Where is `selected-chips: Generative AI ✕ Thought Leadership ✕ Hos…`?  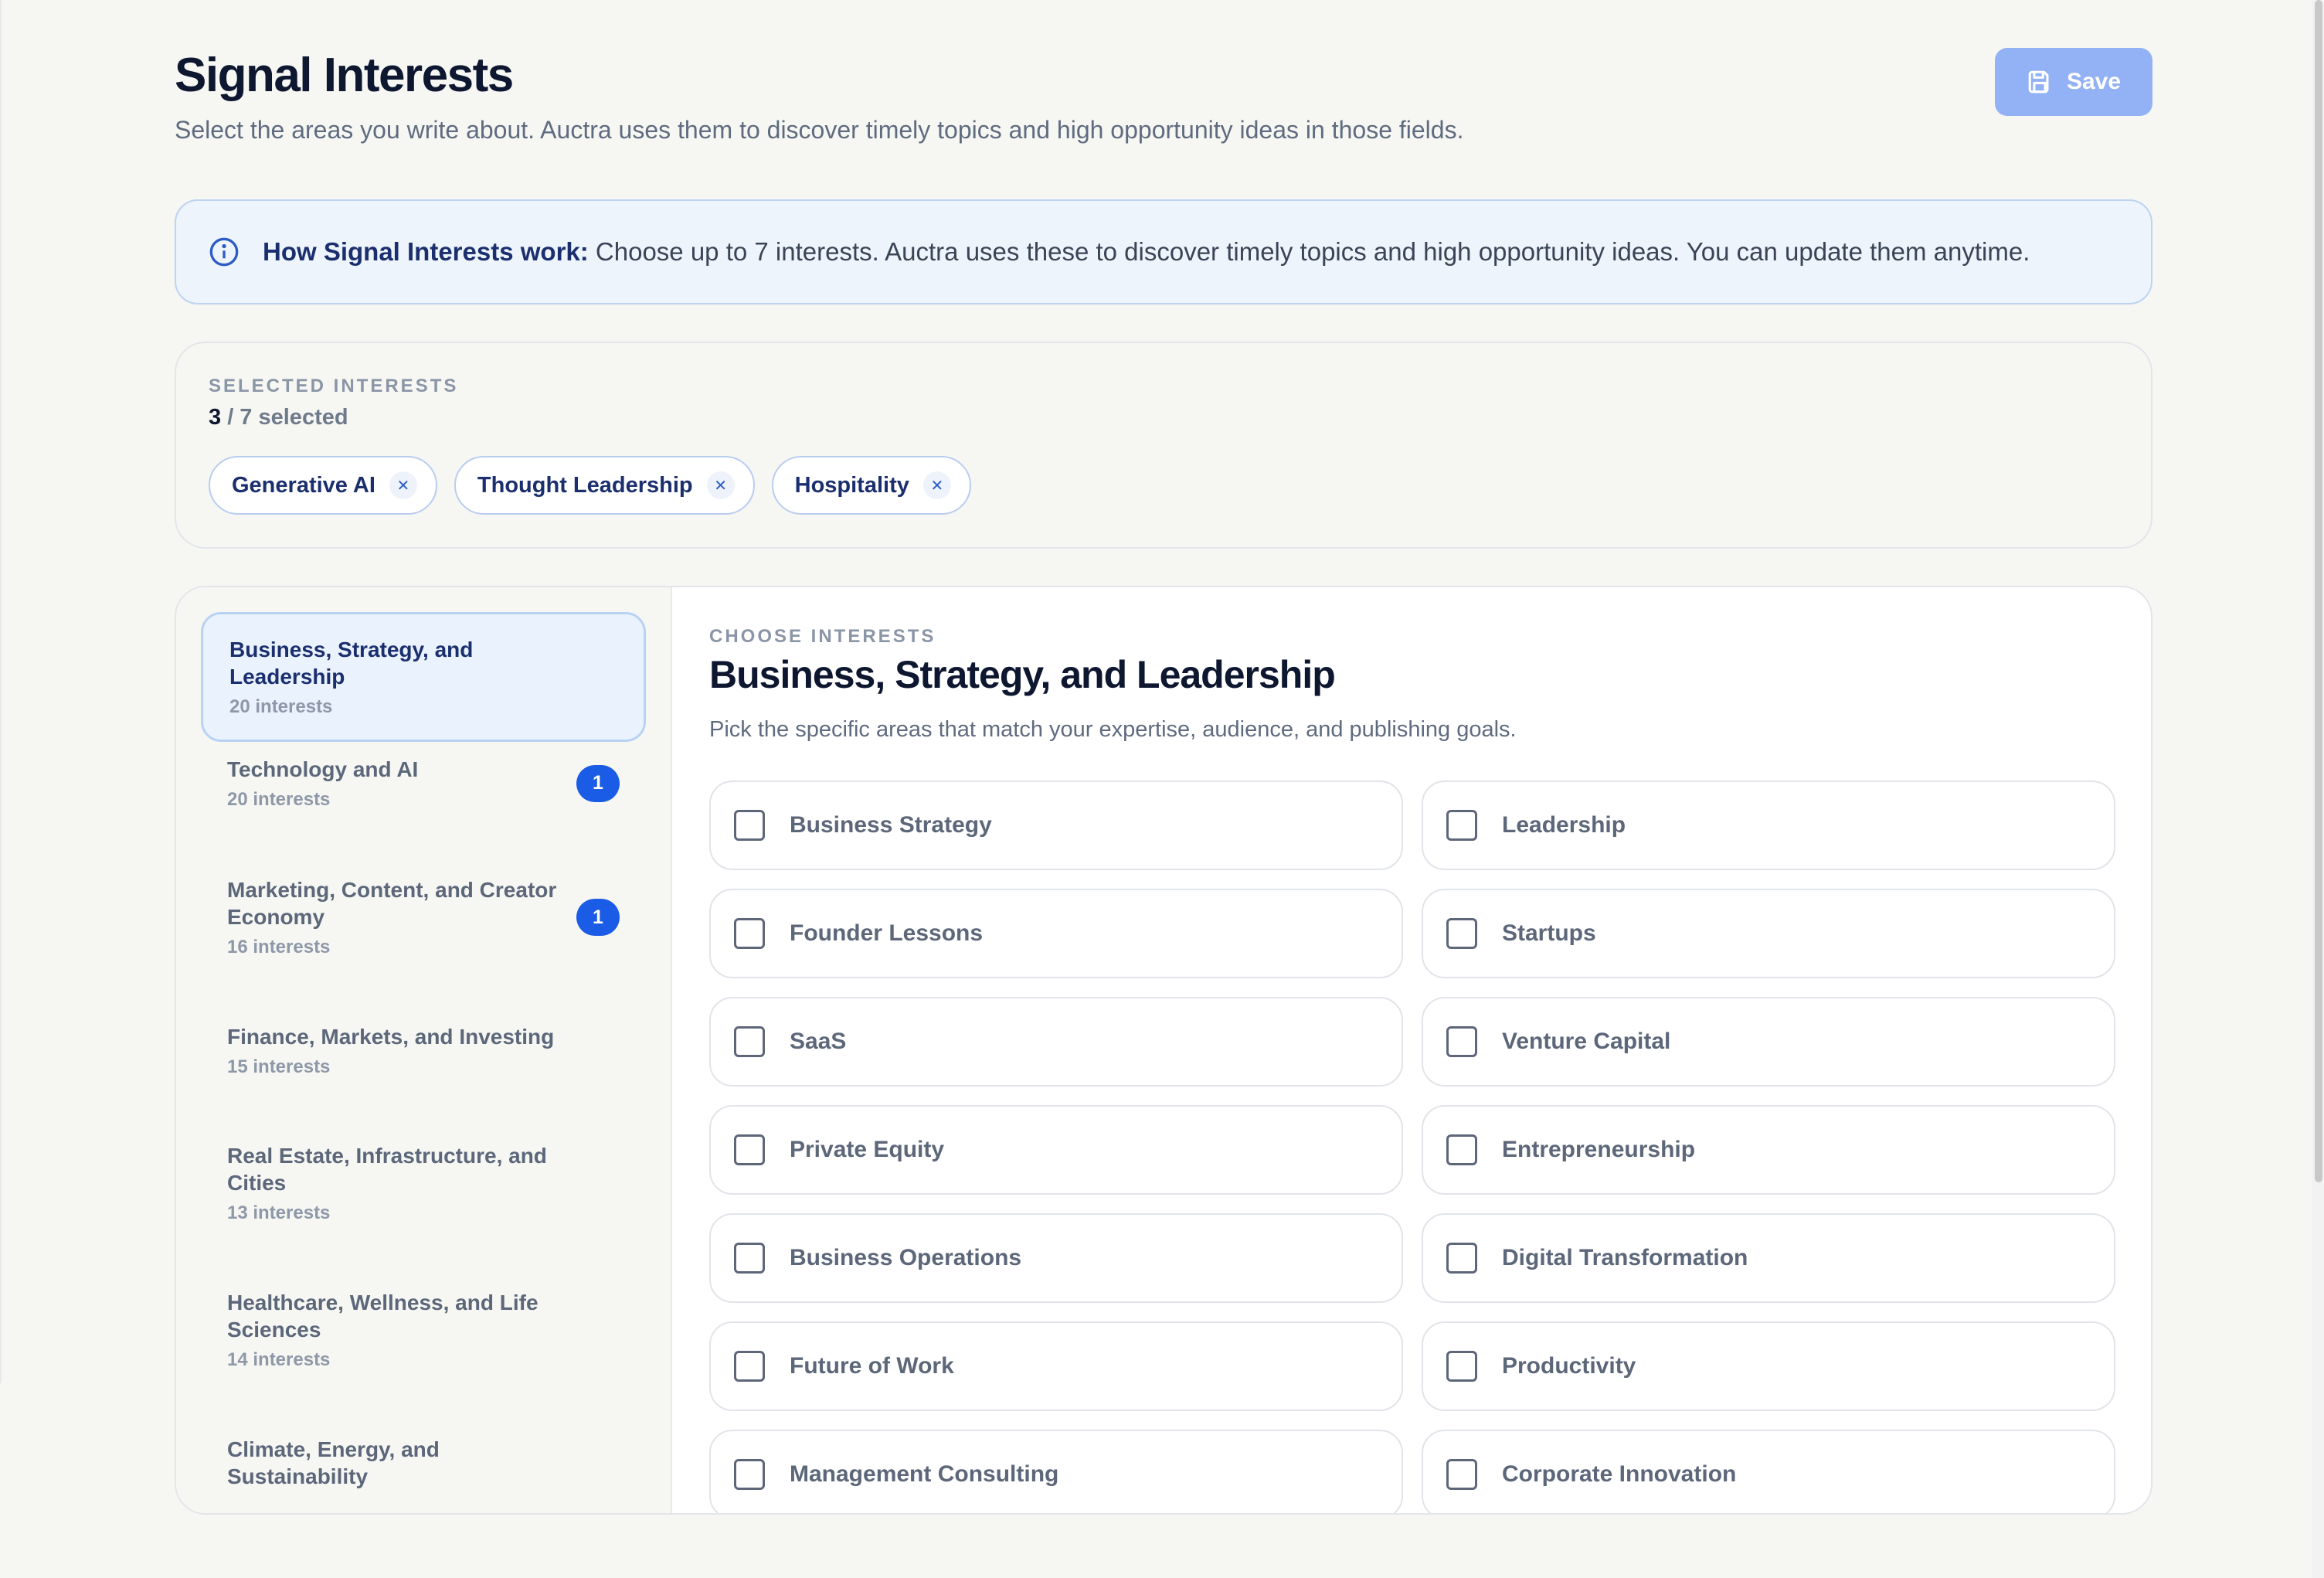
selected-chips: Generative AI ✕ Thought Leadership ✕ Hos… is located at coordinates (590, 485).